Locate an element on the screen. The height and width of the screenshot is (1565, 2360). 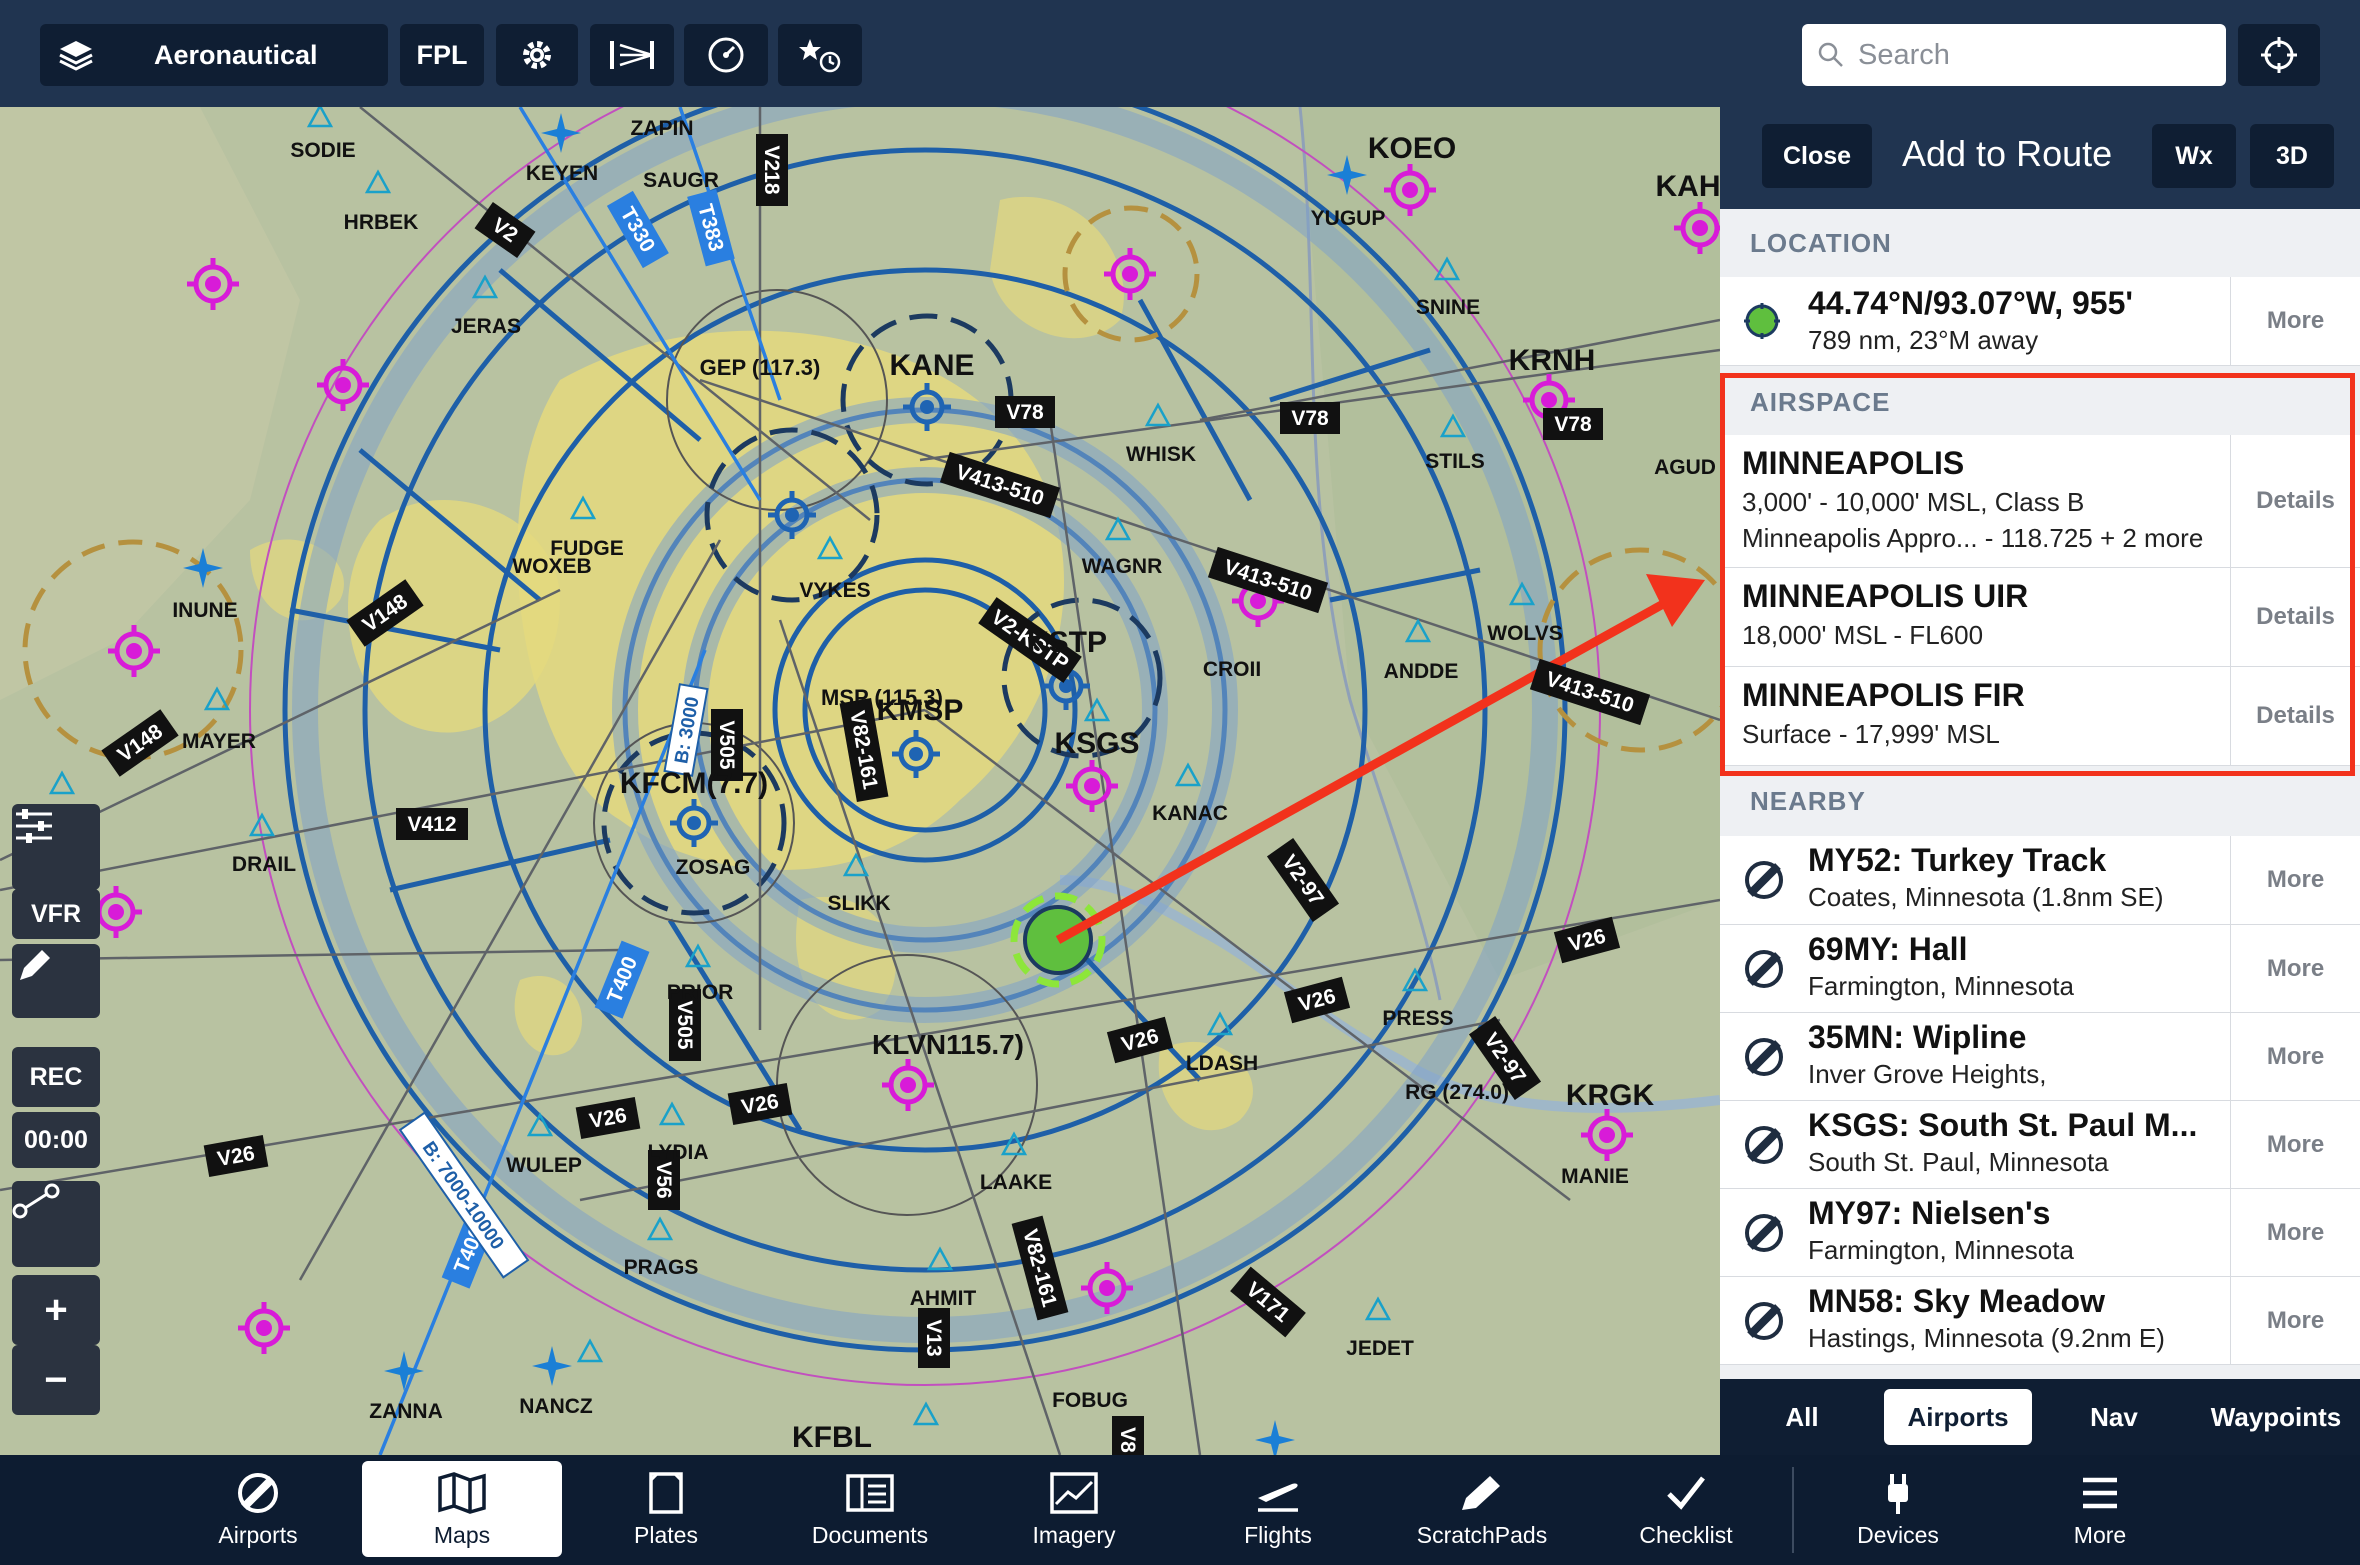
svg-text: PRIOR is located at coordinates (700, 992).